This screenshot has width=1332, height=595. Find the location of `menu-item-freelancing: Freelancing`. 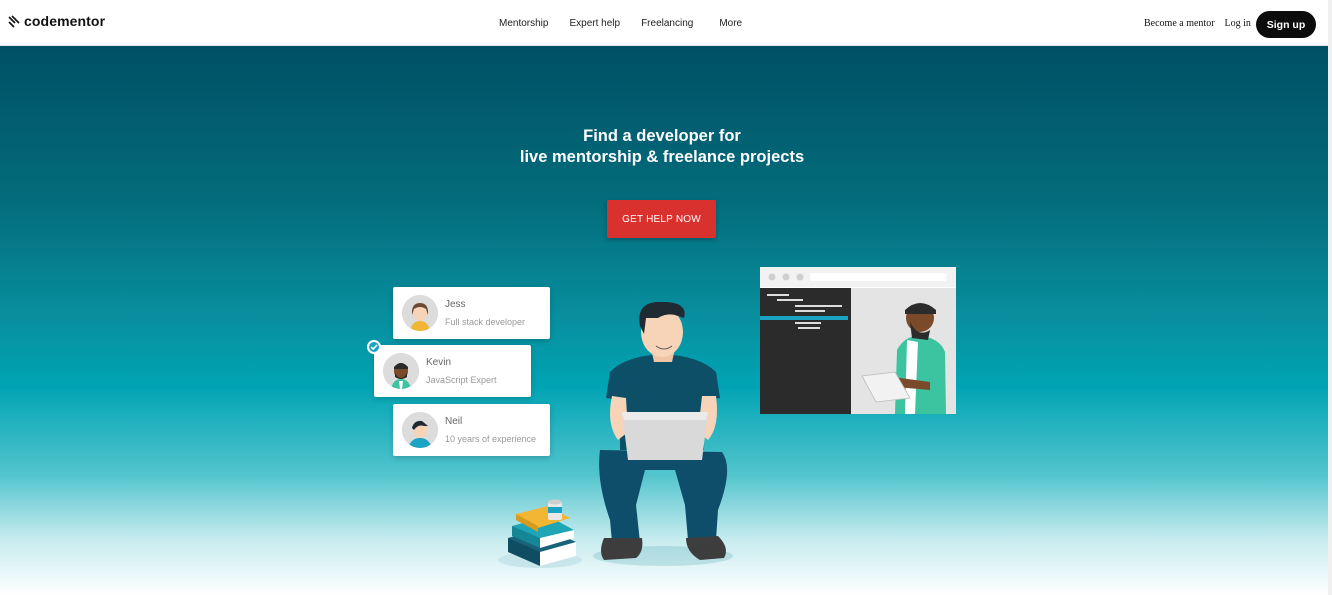

menu-item-freelancing: Freelancing is located at coordinates (667, 23).